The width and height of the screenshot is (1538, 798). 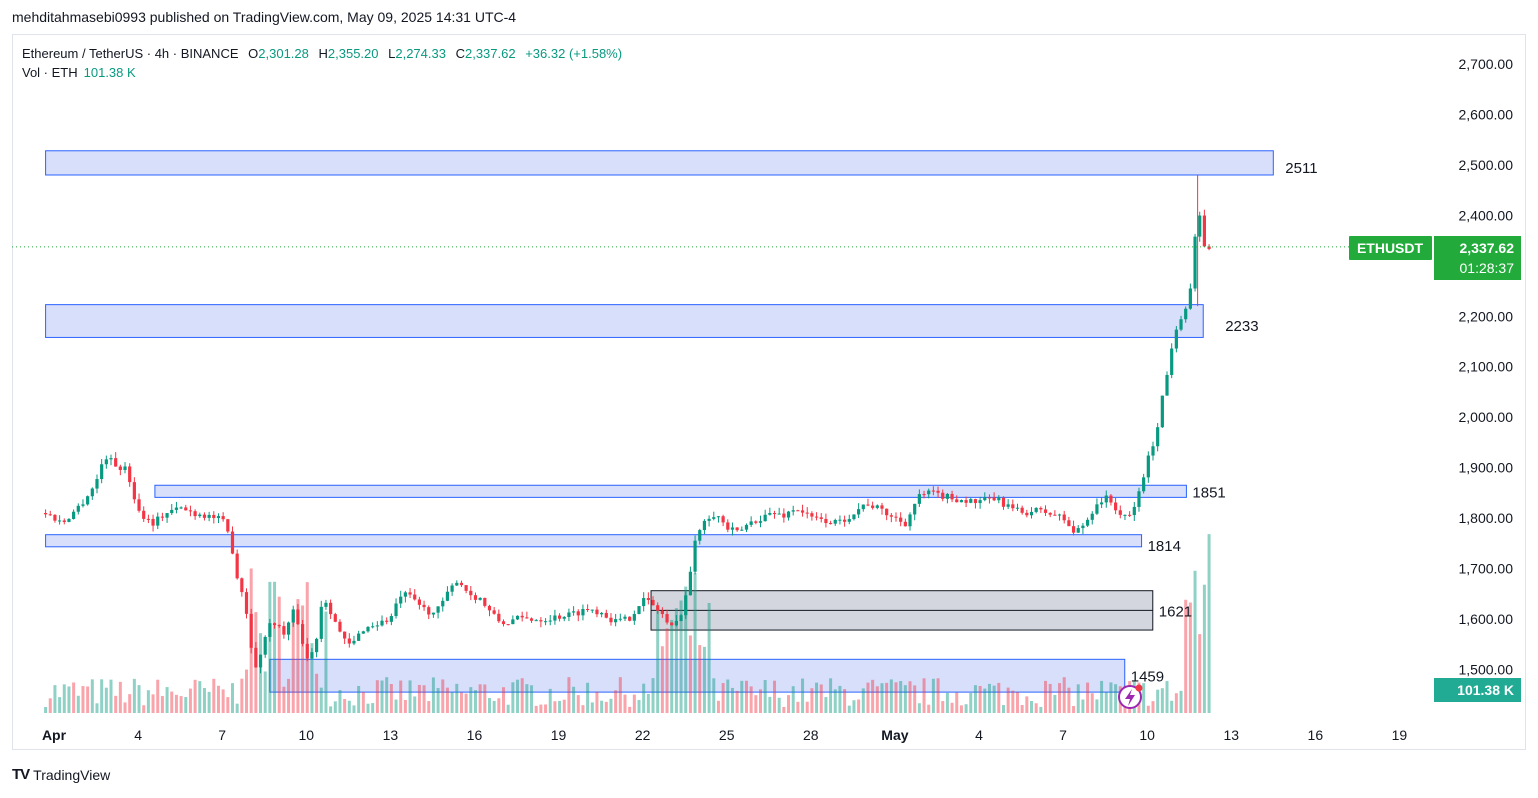 I want to click on symbol-label: Ethereum / TetherUS · 4h · BINANCE, so click(x=130, y=53).